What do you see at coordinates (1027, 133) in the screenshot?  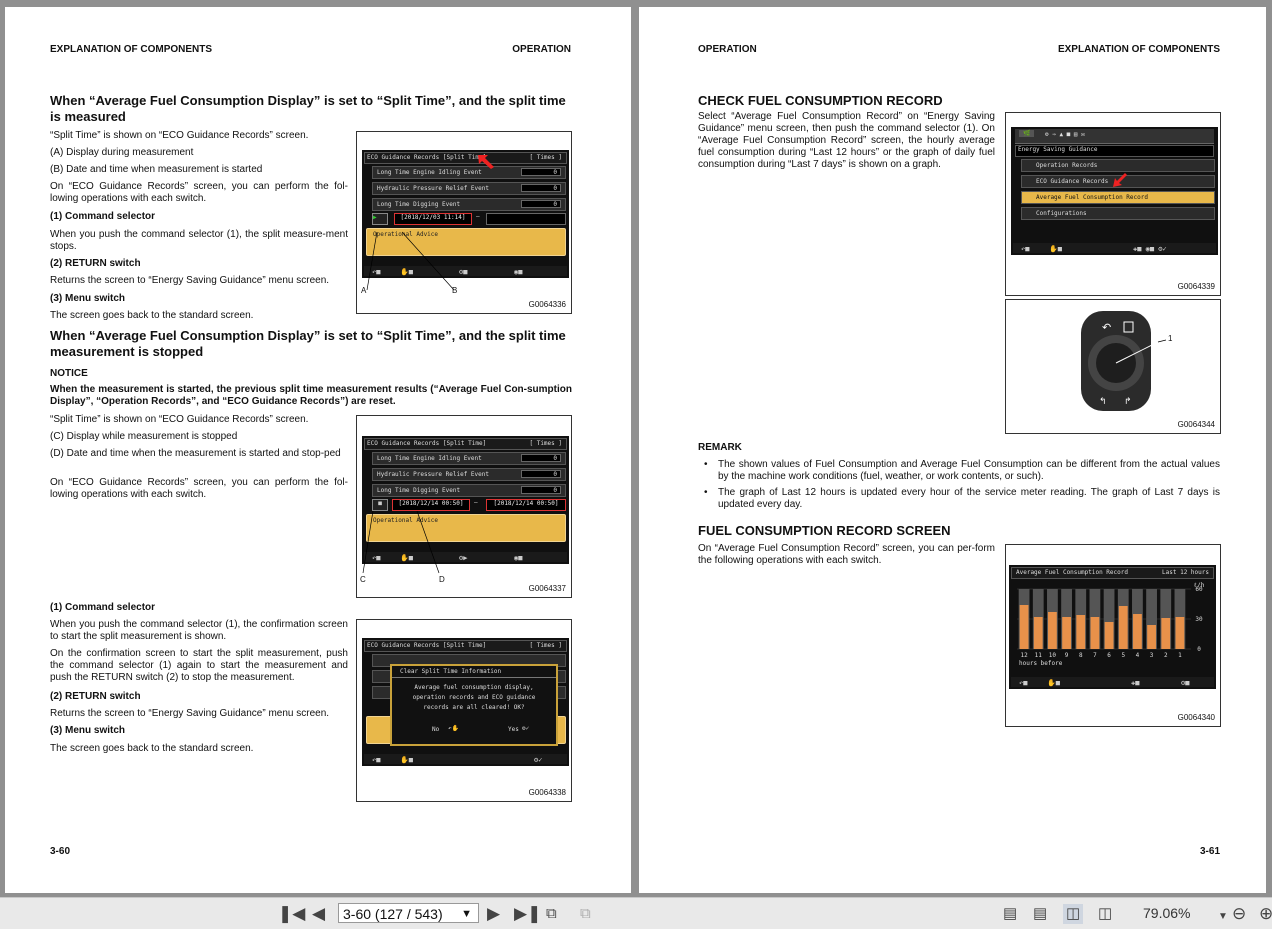 I see `leaf-icon: 🌿` at bounding box center [1027, 133].